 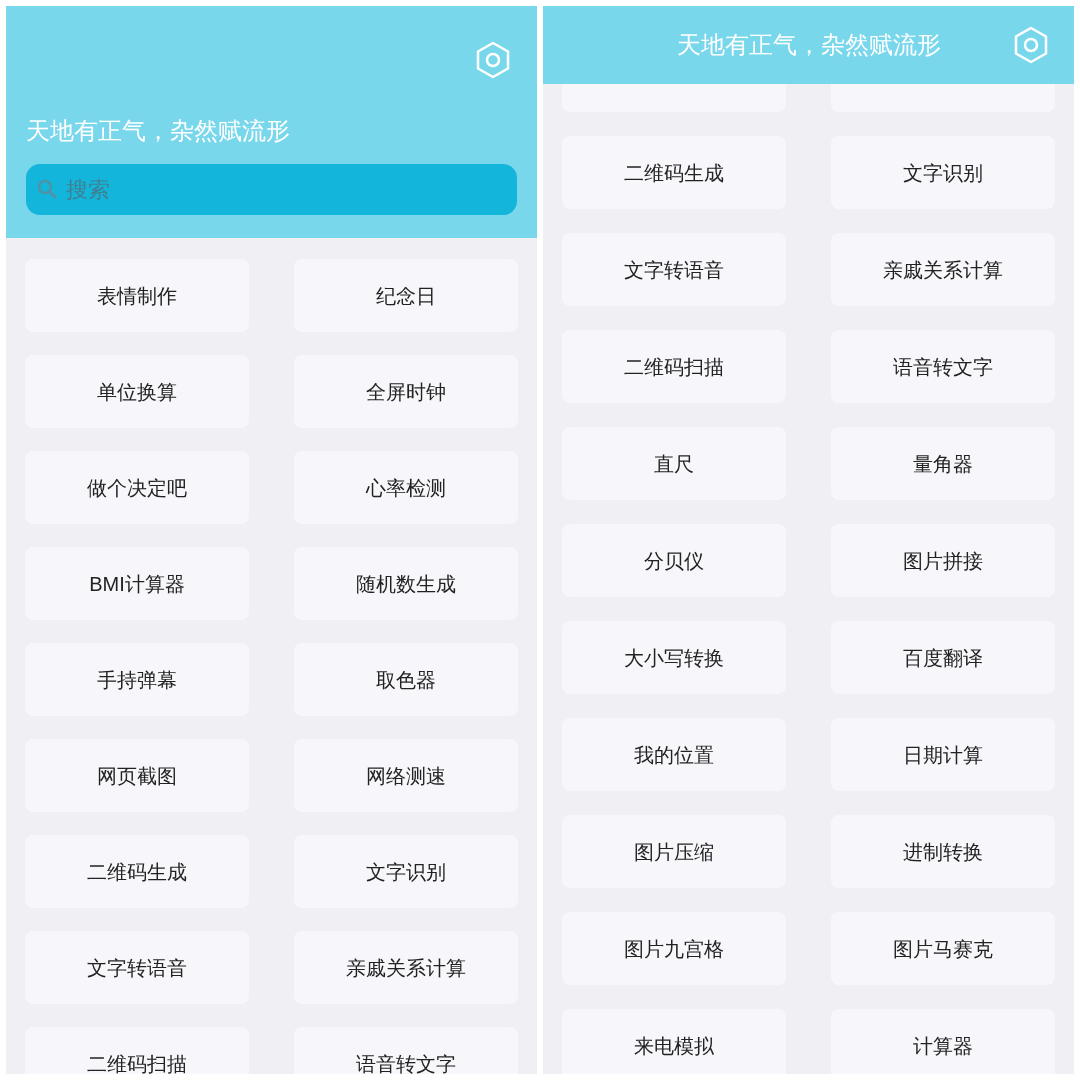 What do you see at coordinates (406, 775) in the screenshot?
I see `tool-tile: 网络测速` at bounding box center [406, 775].